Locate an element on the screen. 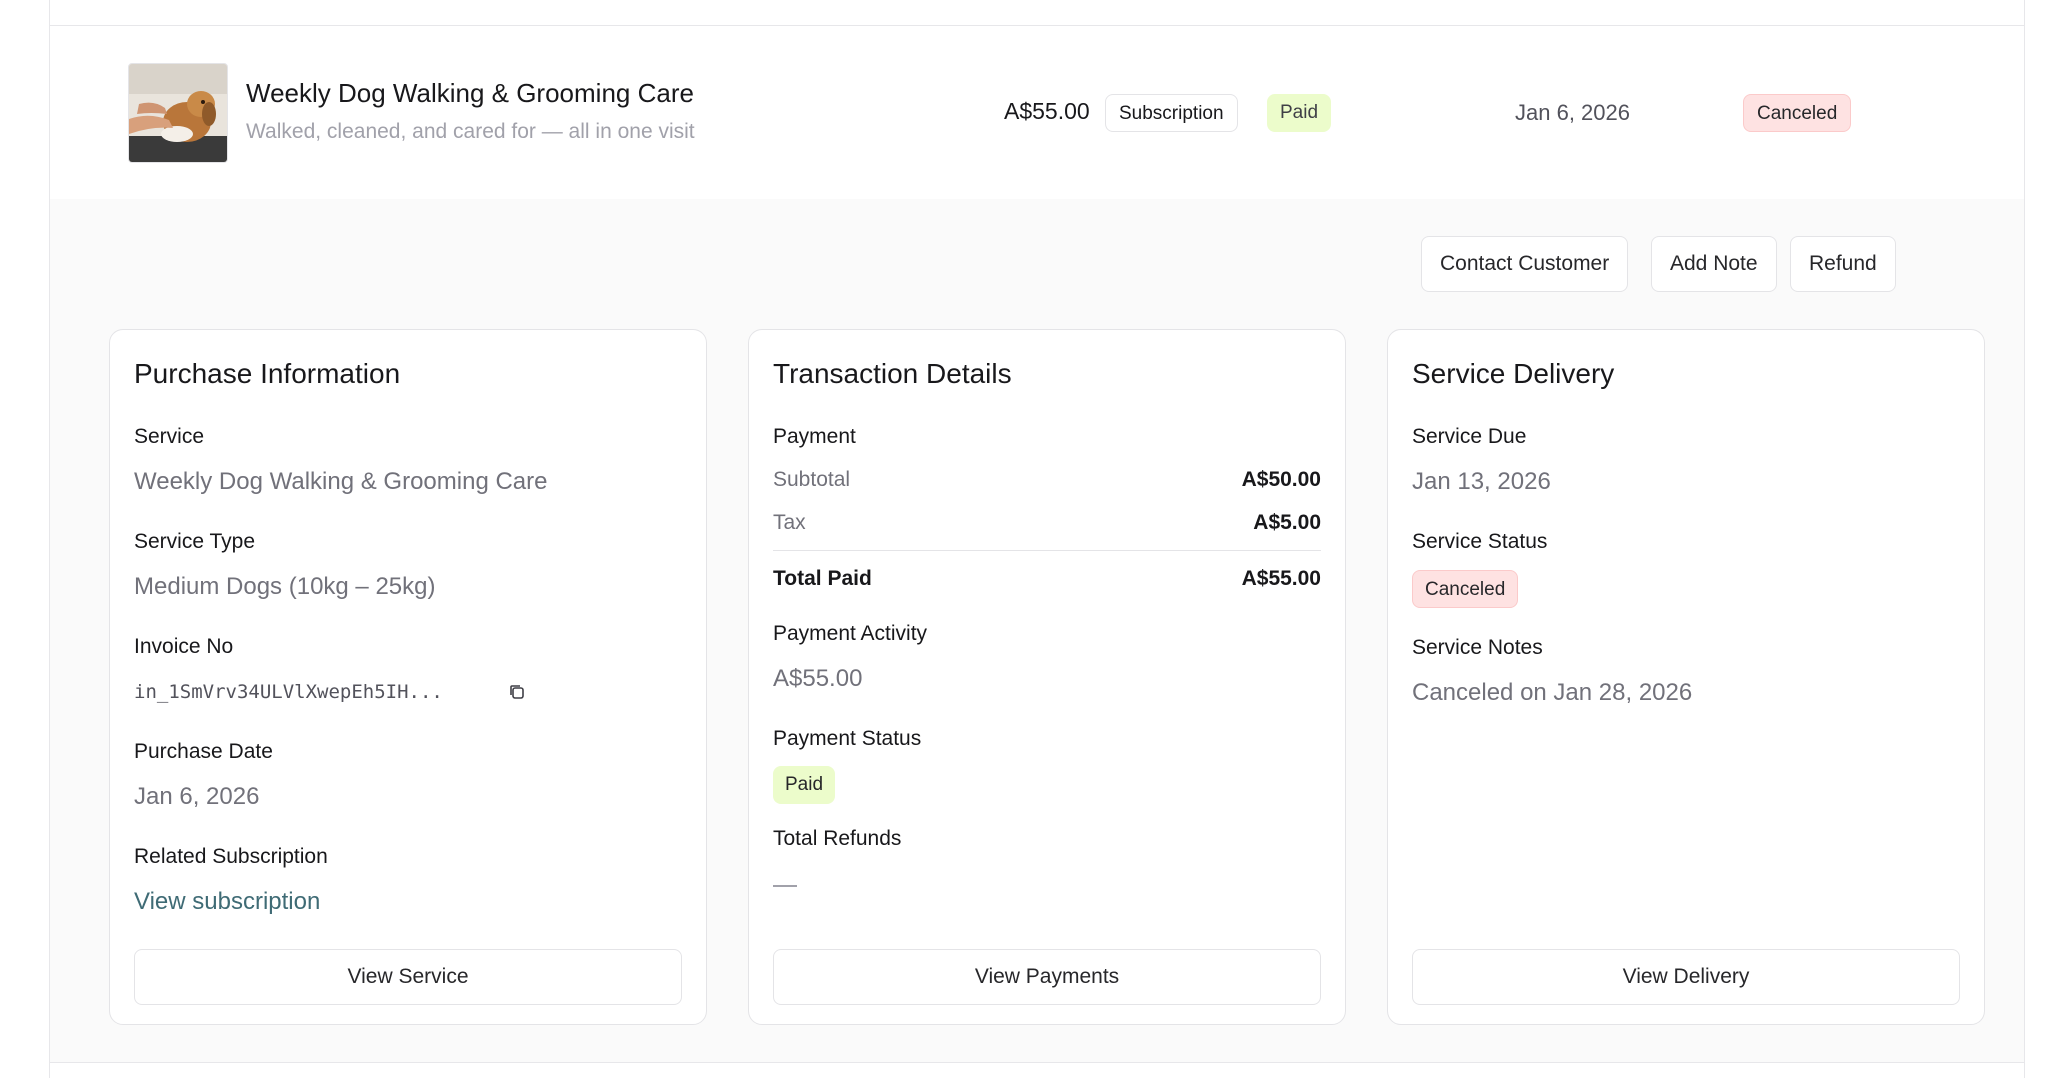 This screenshot has width=2048, height=1078. card-title: Purchase Information is located at coordinates (267, 373).